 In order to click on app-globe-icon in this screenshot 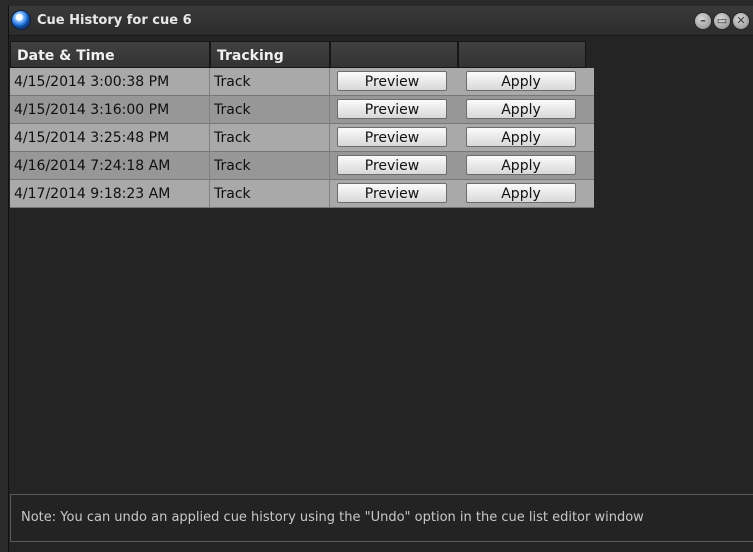, I will do `click(21, 20)`.